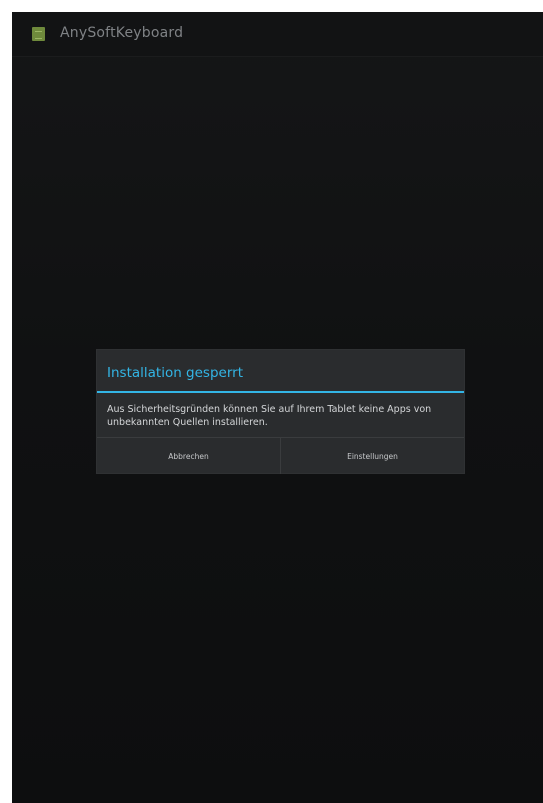 This screenshot has height=803, width=543. I want to click on dialog-title: Installation gesperrt, so click(175, 373).